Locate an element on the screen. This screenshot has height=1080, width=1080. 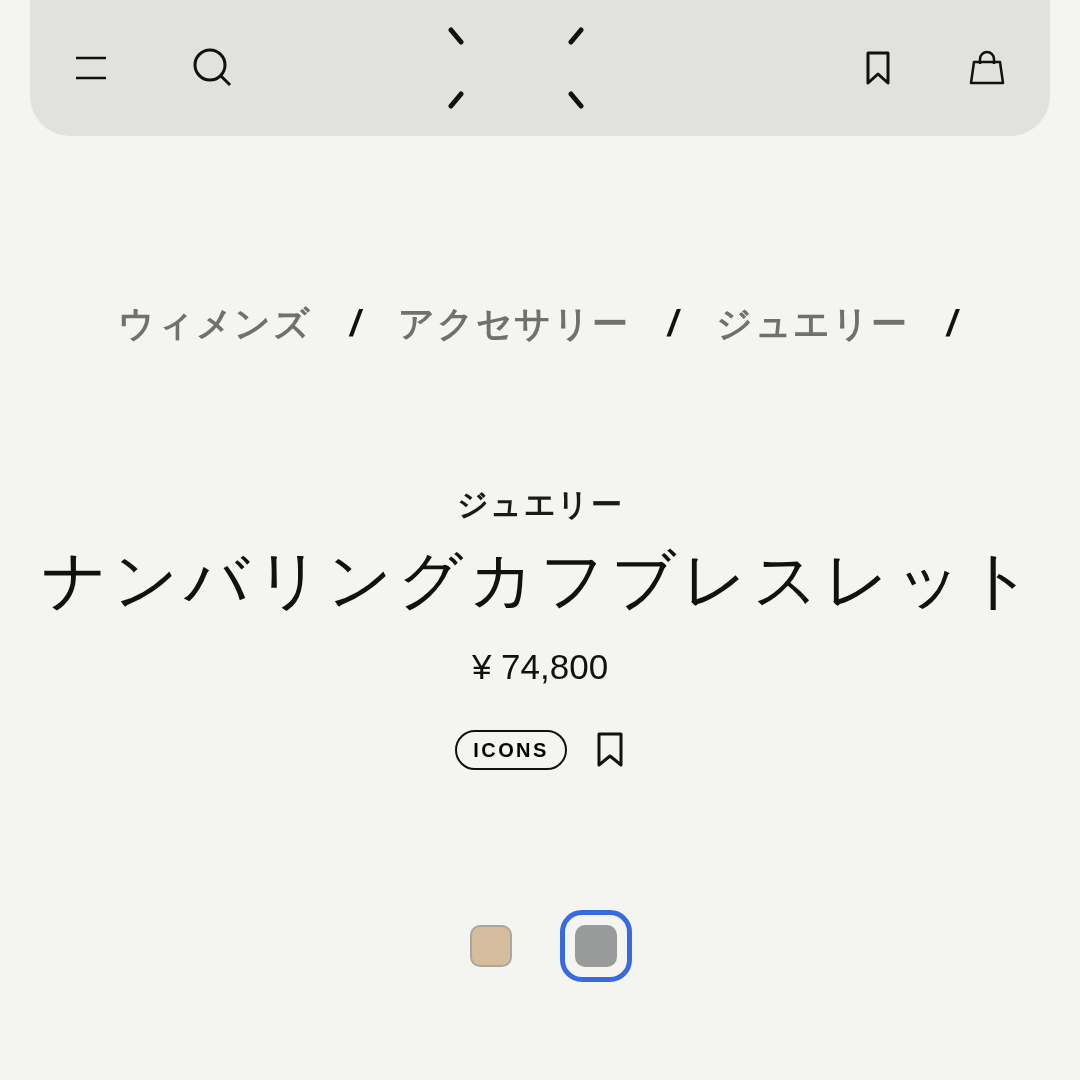
collection-badge: ICONS is located at coordinates (511, 749).